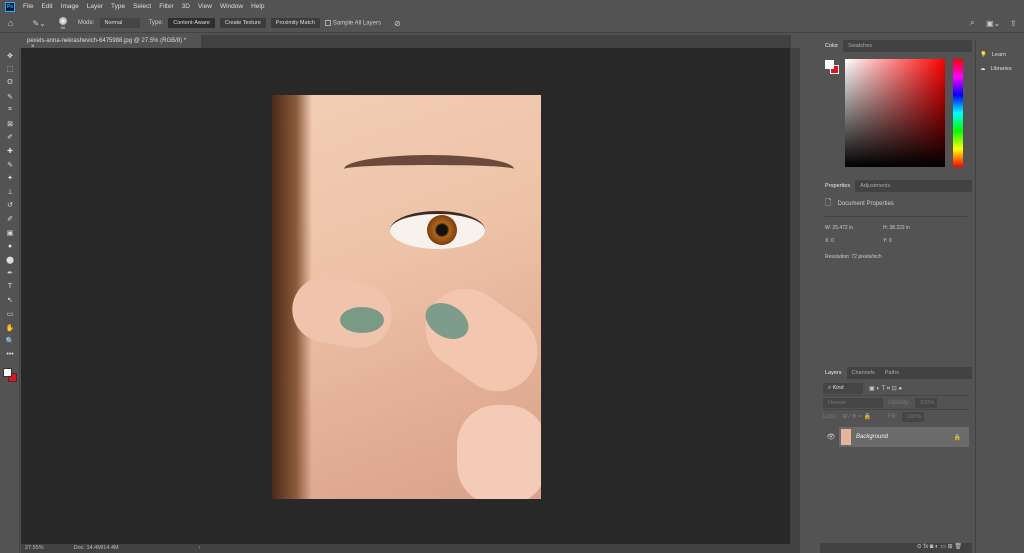 The image size is (1024, 553). I want to click on tools-panel: ✥ ⬚ ʘ ✎ ⌗ ⊠ ✐ ✚ ✎ ✦ ⊥ ↺ ✐ ▣ ● ⬤ ✒ T ↖ ▭ ✋ 🔍 •••, so click(10, 301).